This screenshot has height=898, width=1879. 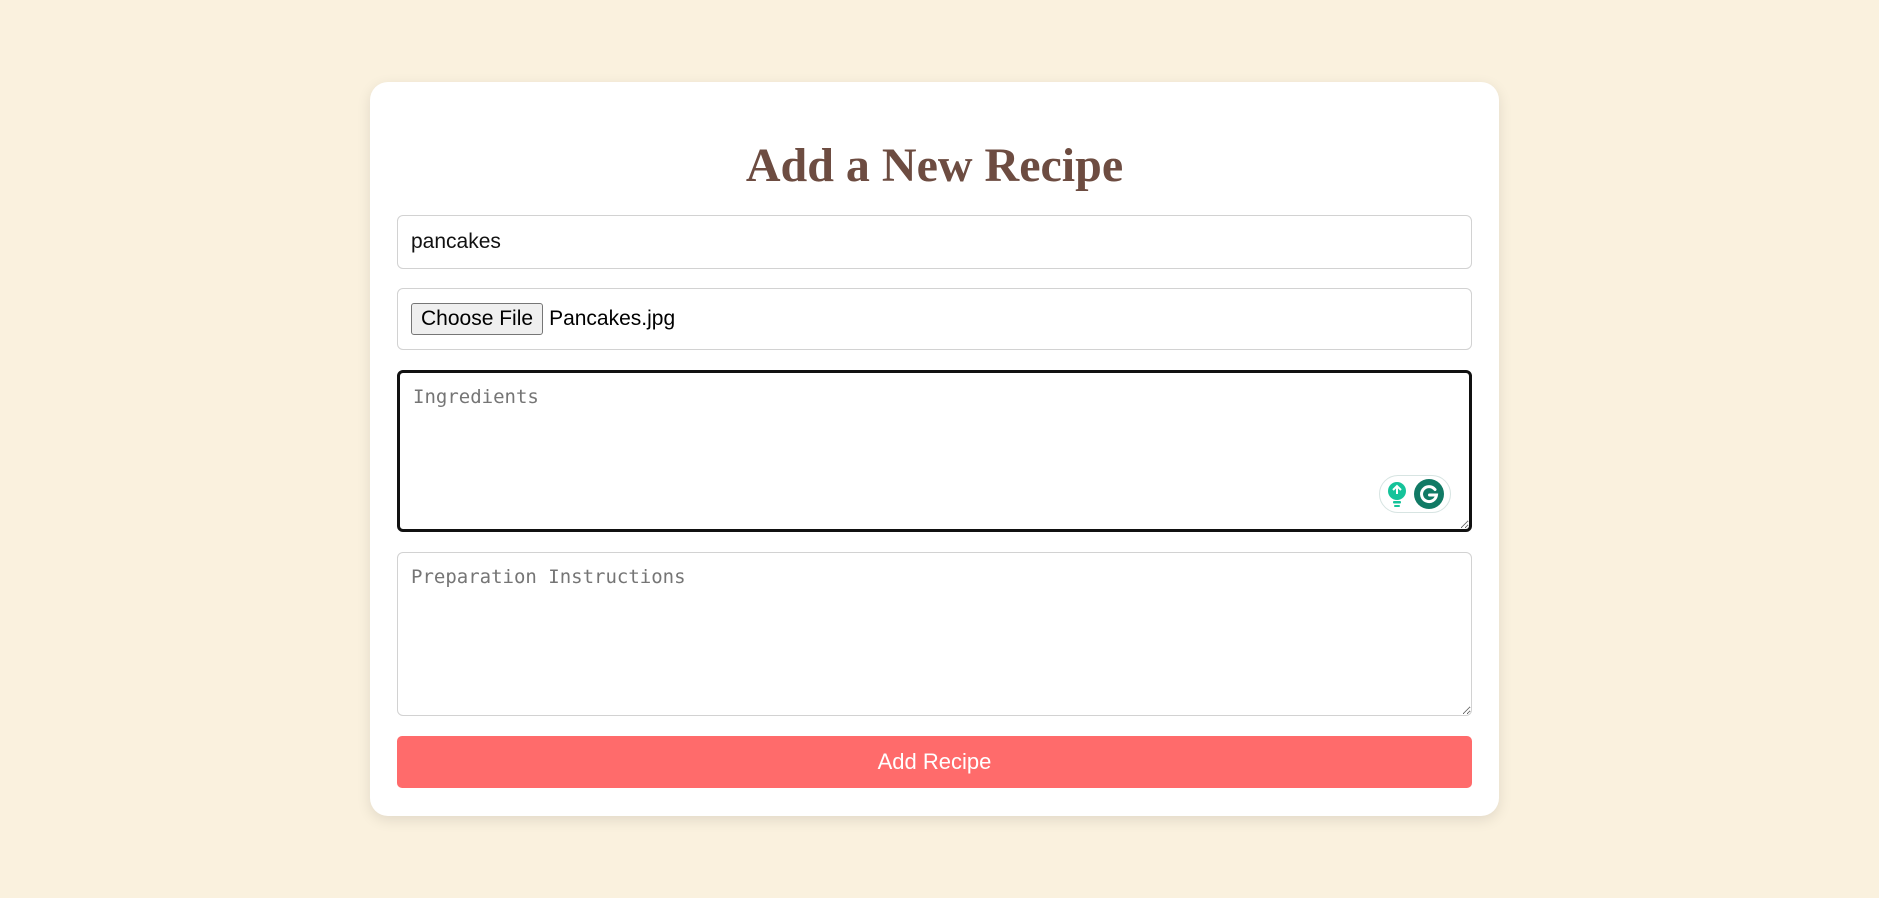 What do you see at coordinates (934, 634) in the screenshot?
I see `instructions-textarea` at bounding box center [934, 634].